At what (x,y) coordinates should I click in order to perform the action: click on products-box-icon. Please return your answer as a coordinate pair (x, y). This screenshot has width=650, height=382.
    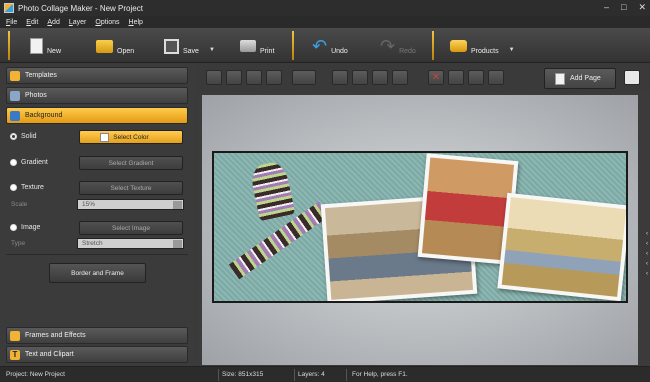
    Looking at the image, I should click on (458, 46).